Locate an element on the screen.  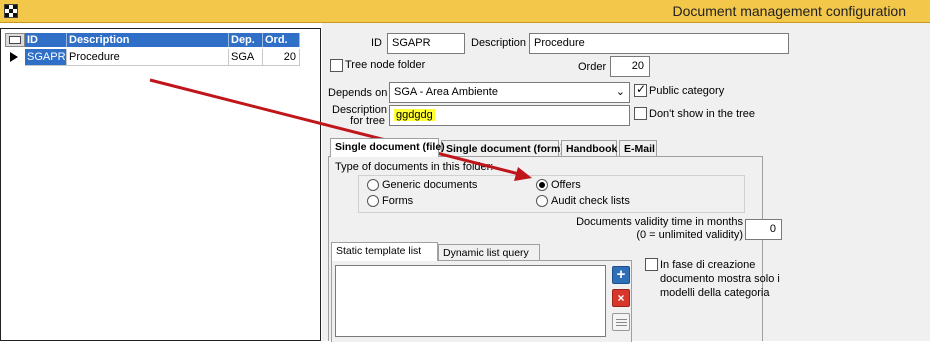
column-header-dep: Dep. is located at coordinates (246, 40).